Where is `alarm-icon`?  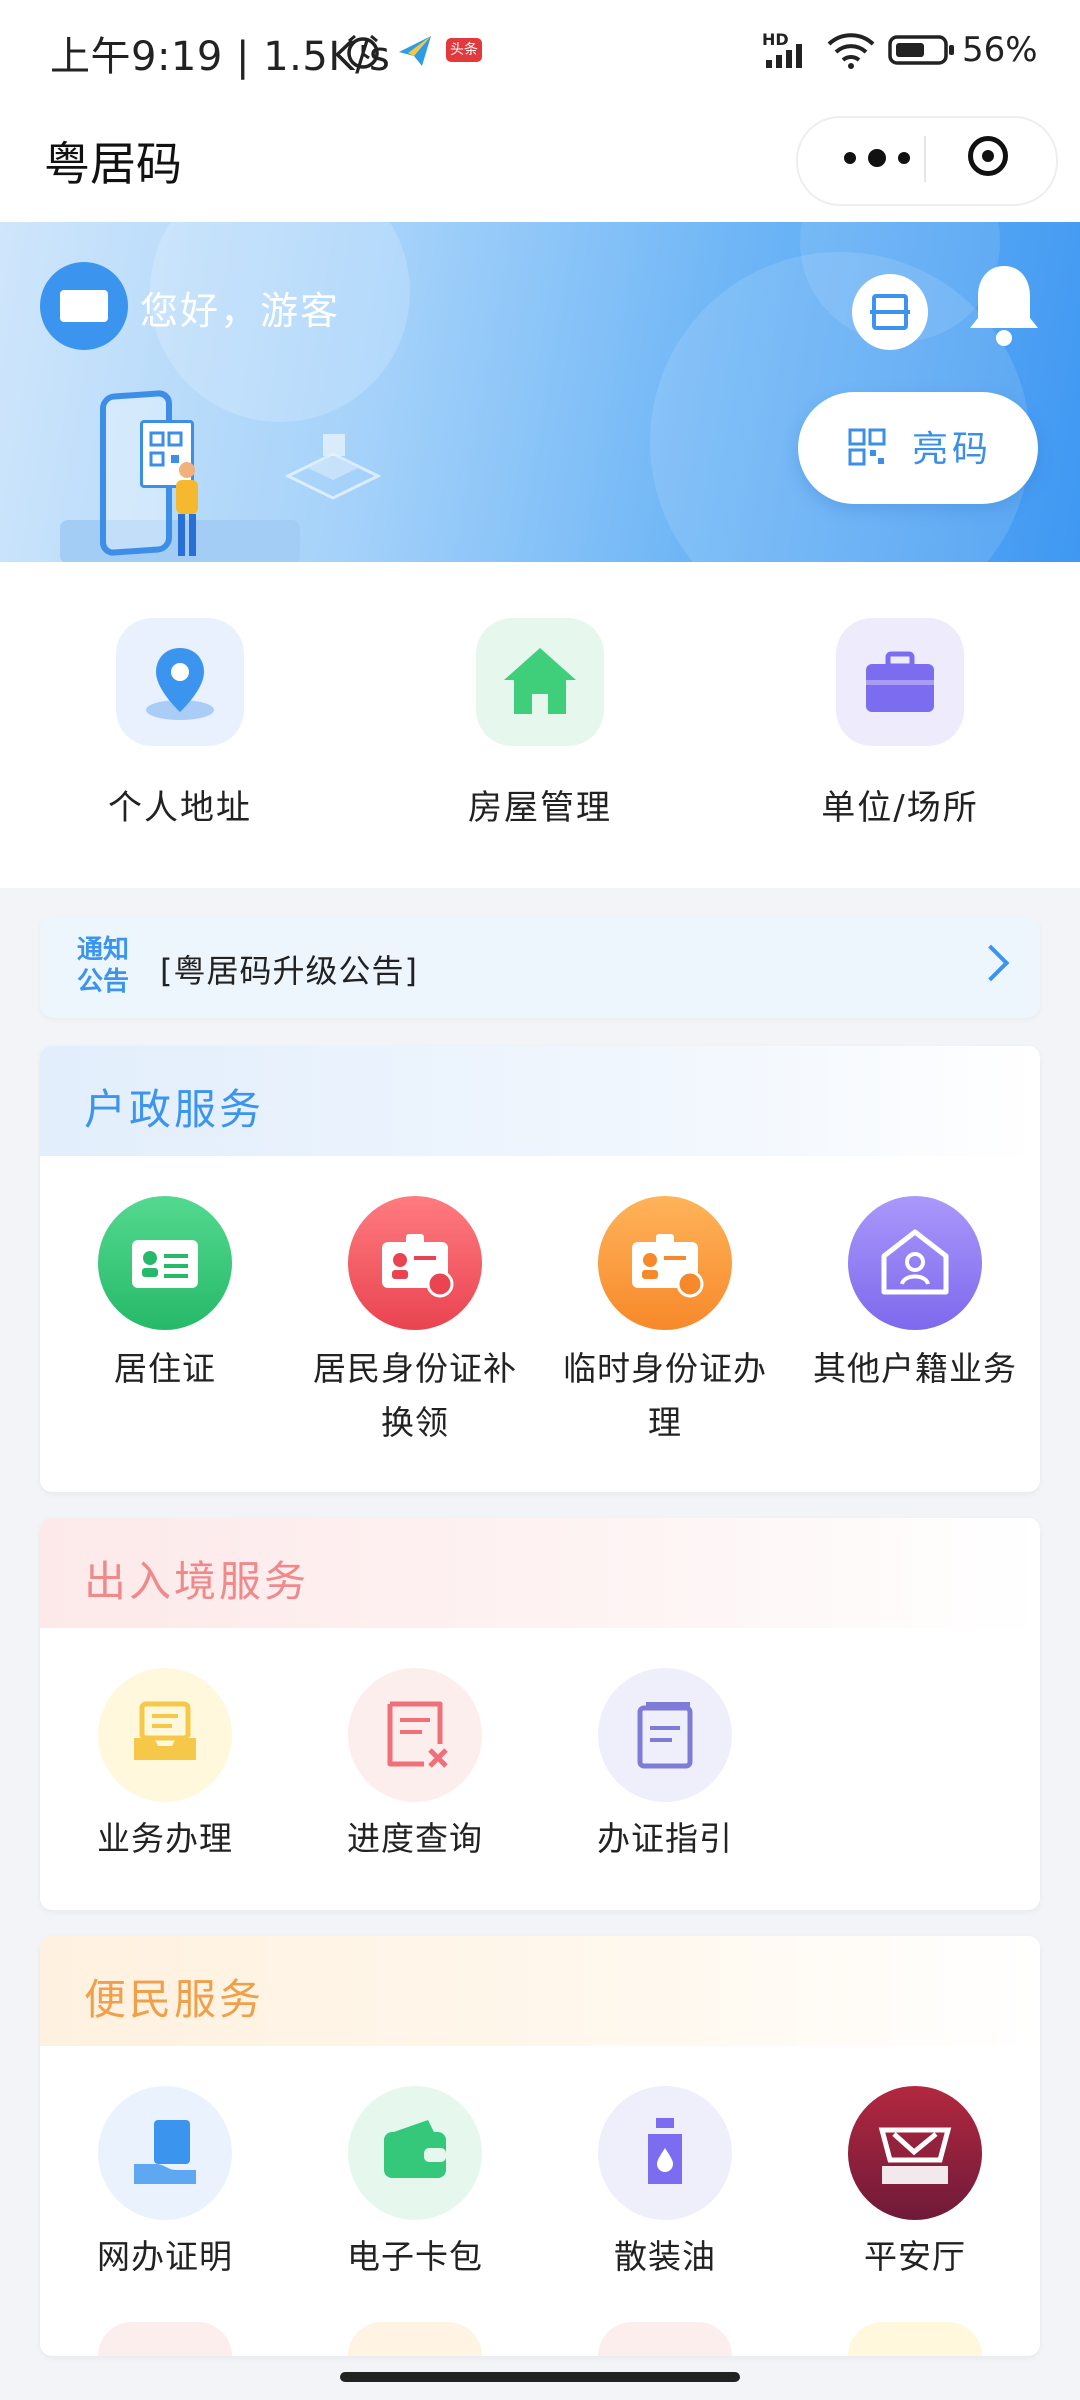 alarm-icon is located at coordinates (363, 51).